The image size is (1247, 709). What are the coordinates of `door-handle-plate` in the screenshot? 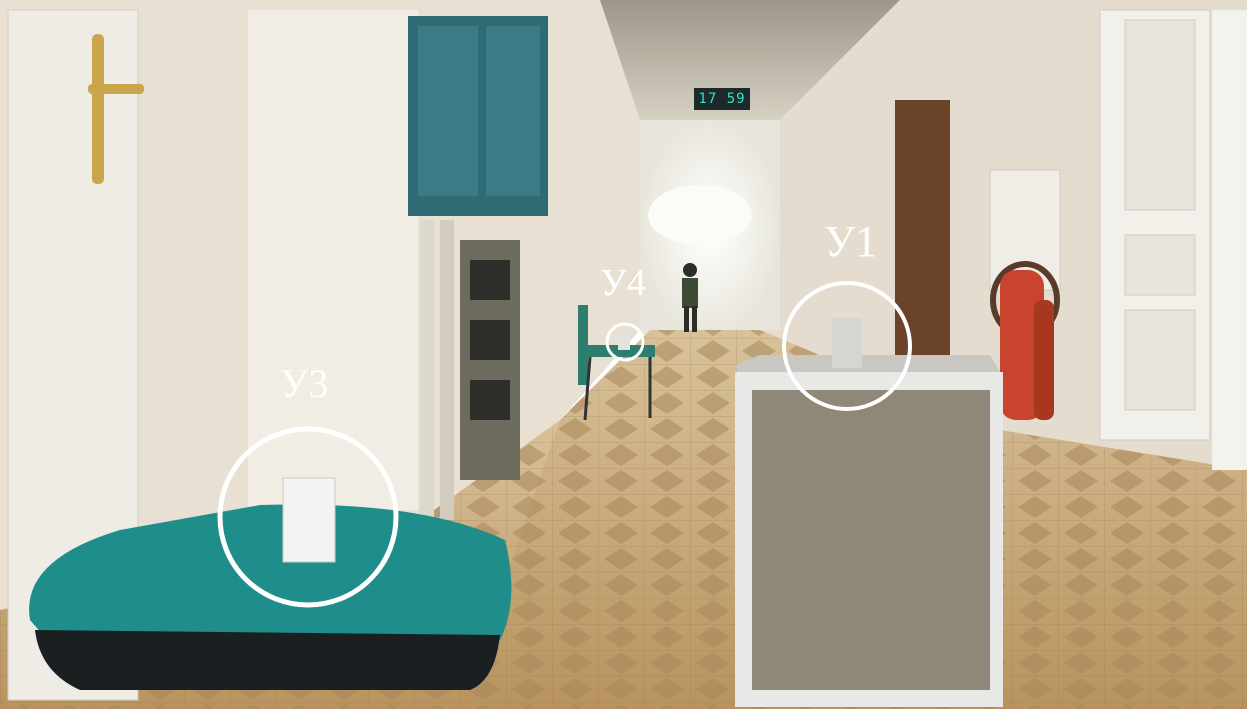 It's located at (98, 109).